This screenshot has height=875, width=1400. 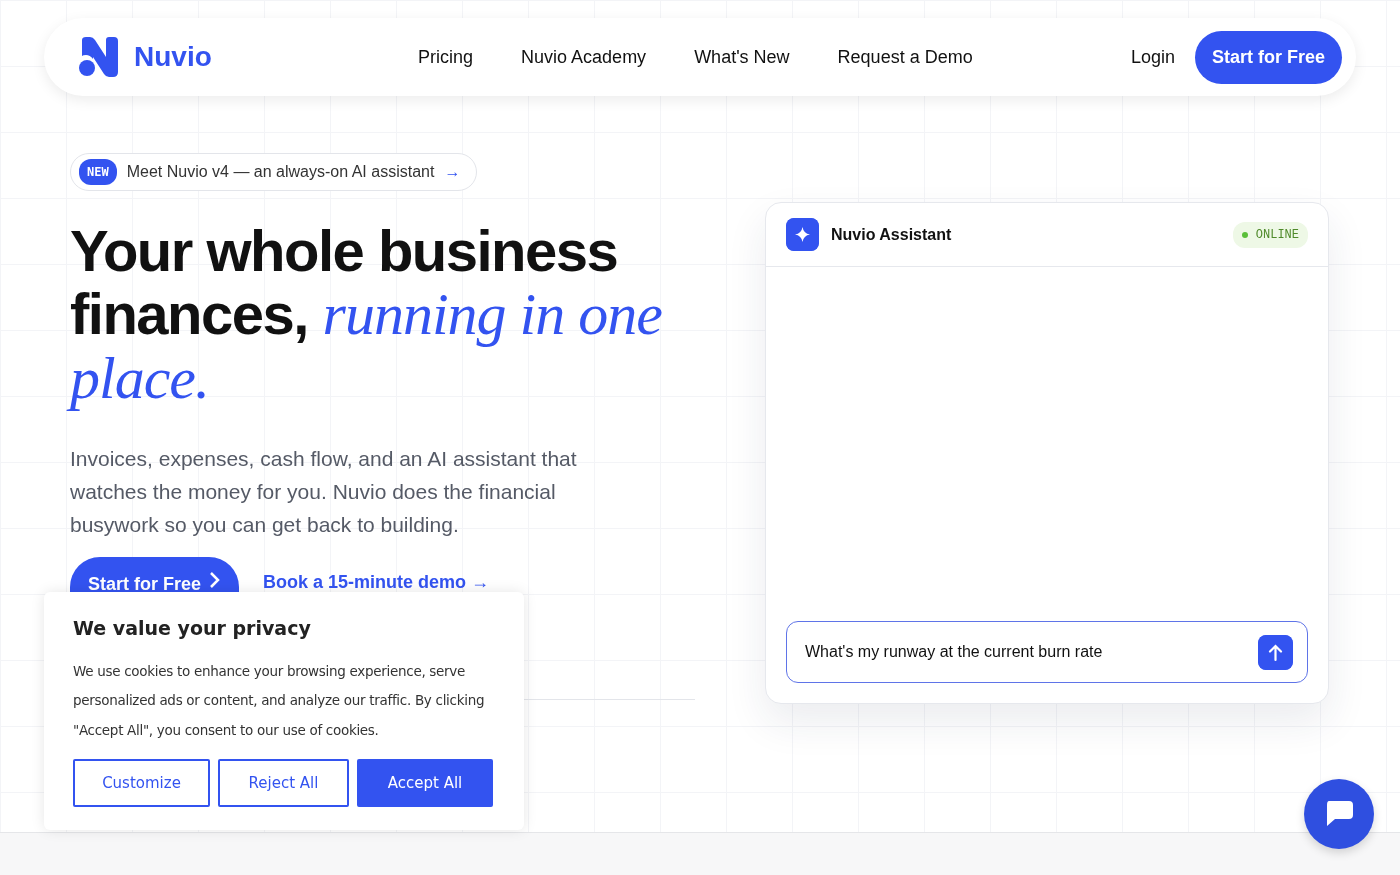 What do you see at coordinates (446, 57) in the screenshot?
I see `nav-link: Pricing` at bounding box center [446, 57].